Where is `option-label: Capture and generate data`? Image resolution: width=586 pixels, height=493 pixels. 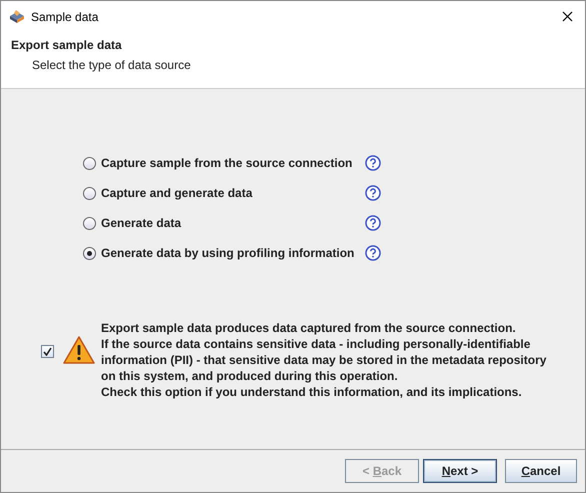
option-label: Capture and generate data is located at coordinates (177, 193).